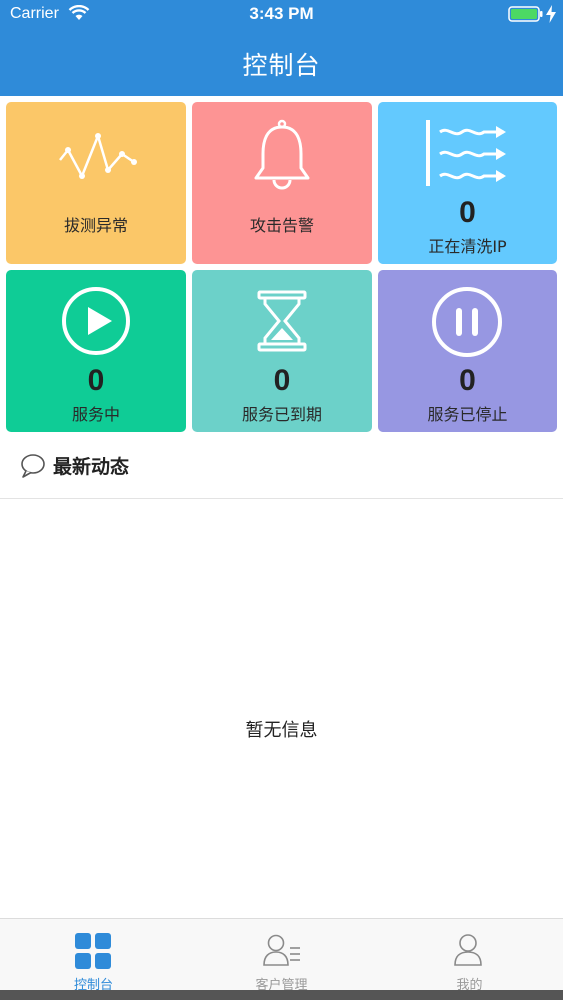 The height and width of the screenshot is (1000, 563). Describe the element at coordinates (466, 153) in the screenshot. I see `wind-flow-icon` at that location.